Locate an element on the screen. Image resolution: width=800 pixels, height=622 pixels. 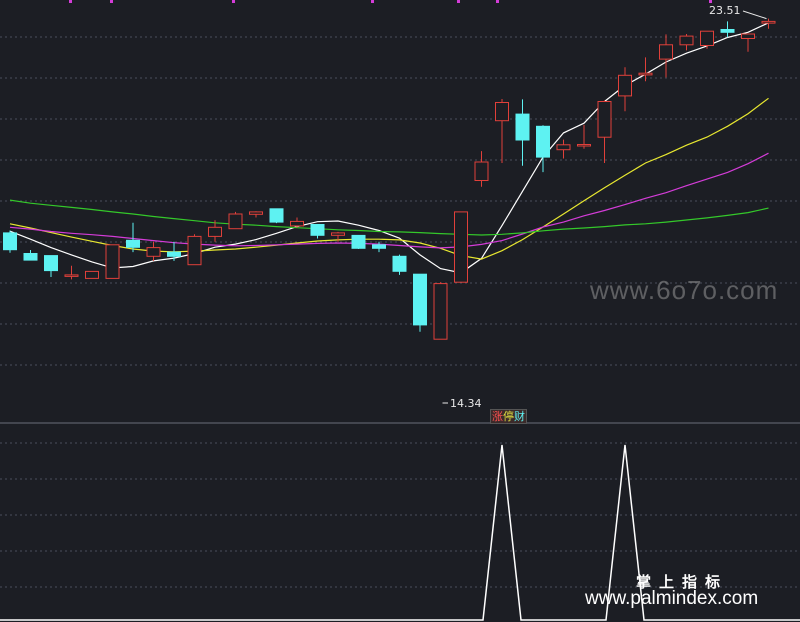
signal-tag-part3: 财 is located at coordinates (519, 416).